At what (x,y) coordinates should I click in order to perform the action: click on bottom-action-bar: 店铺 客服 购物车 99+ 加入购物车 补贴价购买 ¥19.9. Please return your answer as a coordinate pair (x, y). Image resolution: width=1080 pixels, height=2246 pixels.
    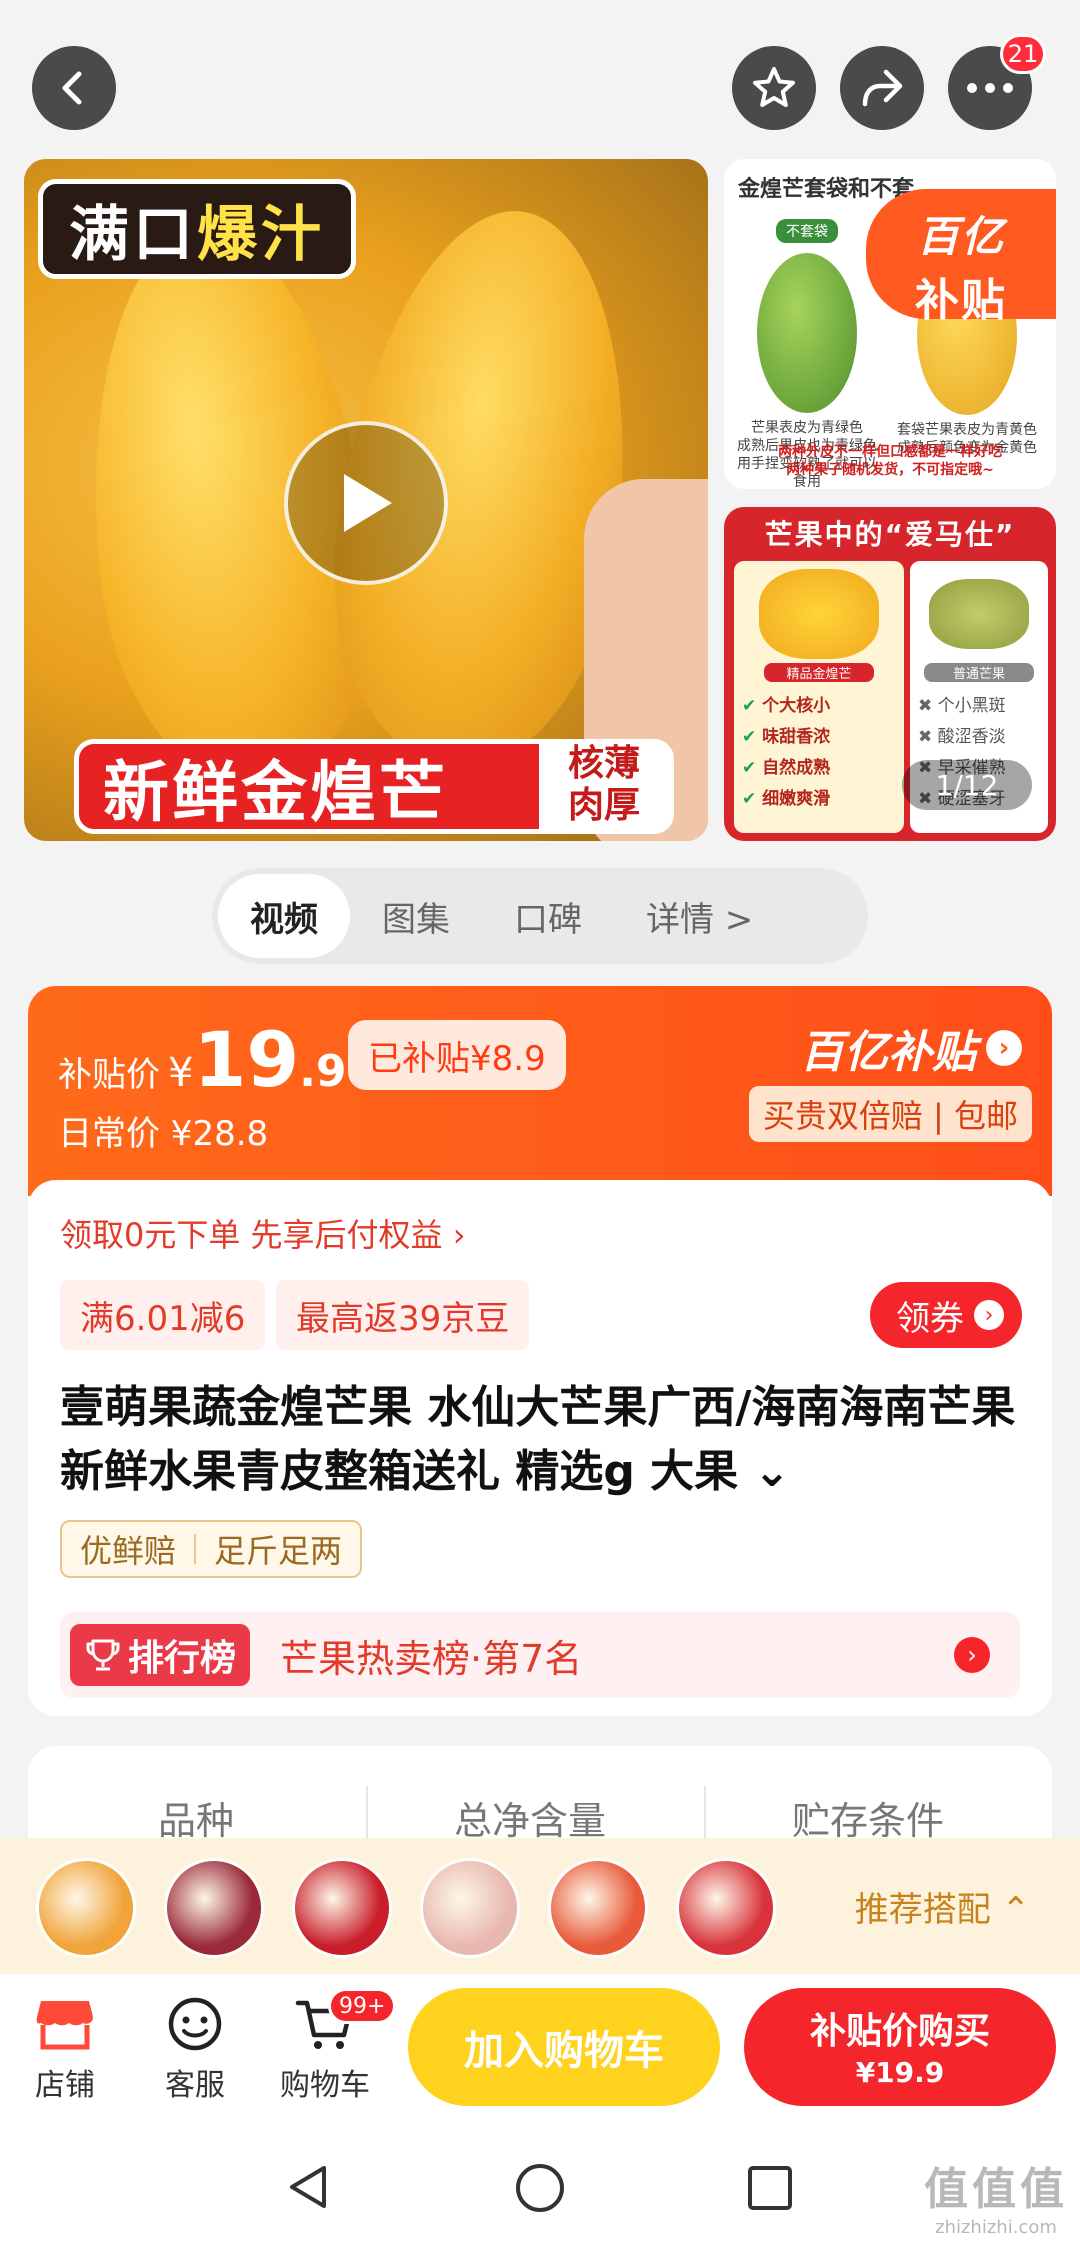
    Looking at the image, I should click on (540, 2049).